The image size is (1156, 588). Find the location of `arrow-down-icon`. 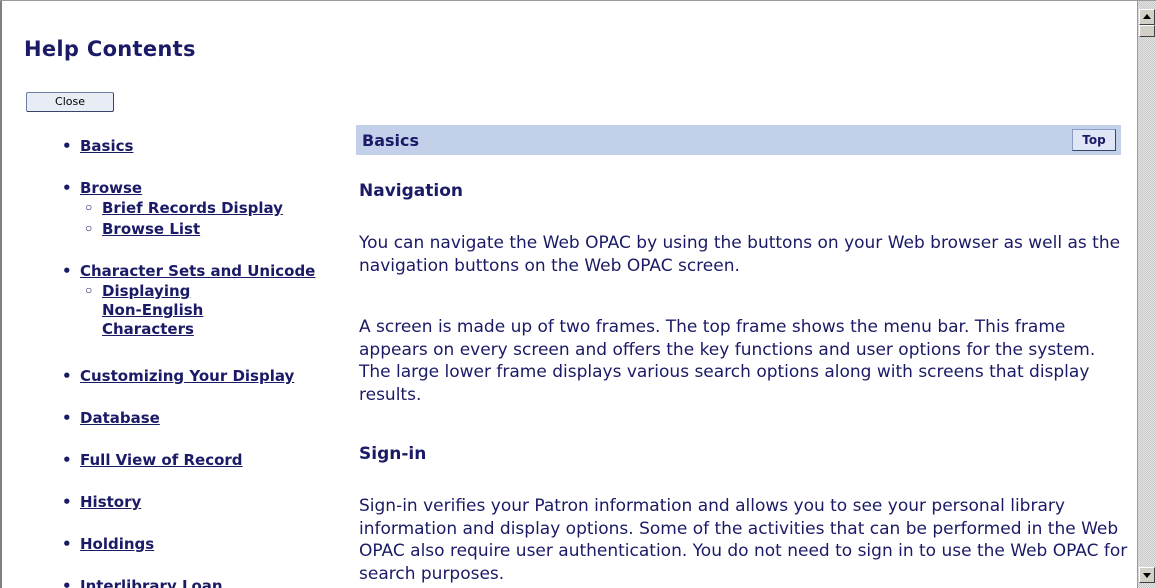

arrow-down-icon is located at coordinates (1147, 575).